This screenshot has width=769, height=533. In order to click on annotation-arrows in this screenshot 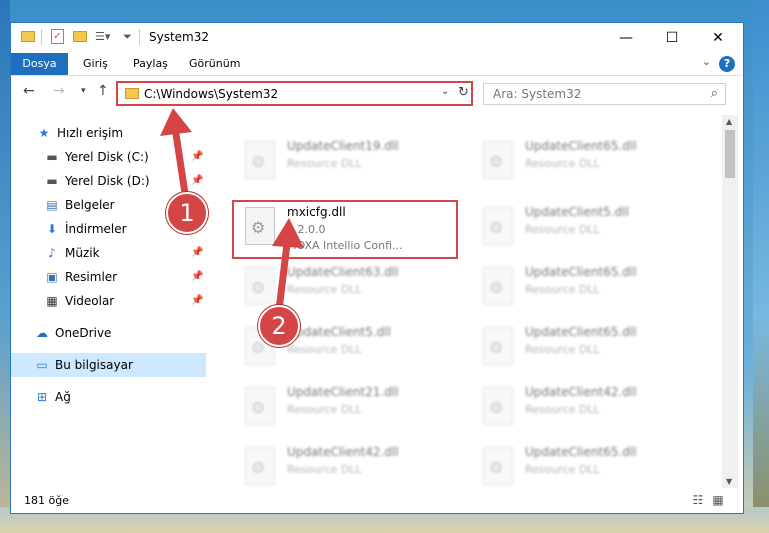, I will do `click(232, 211)`.